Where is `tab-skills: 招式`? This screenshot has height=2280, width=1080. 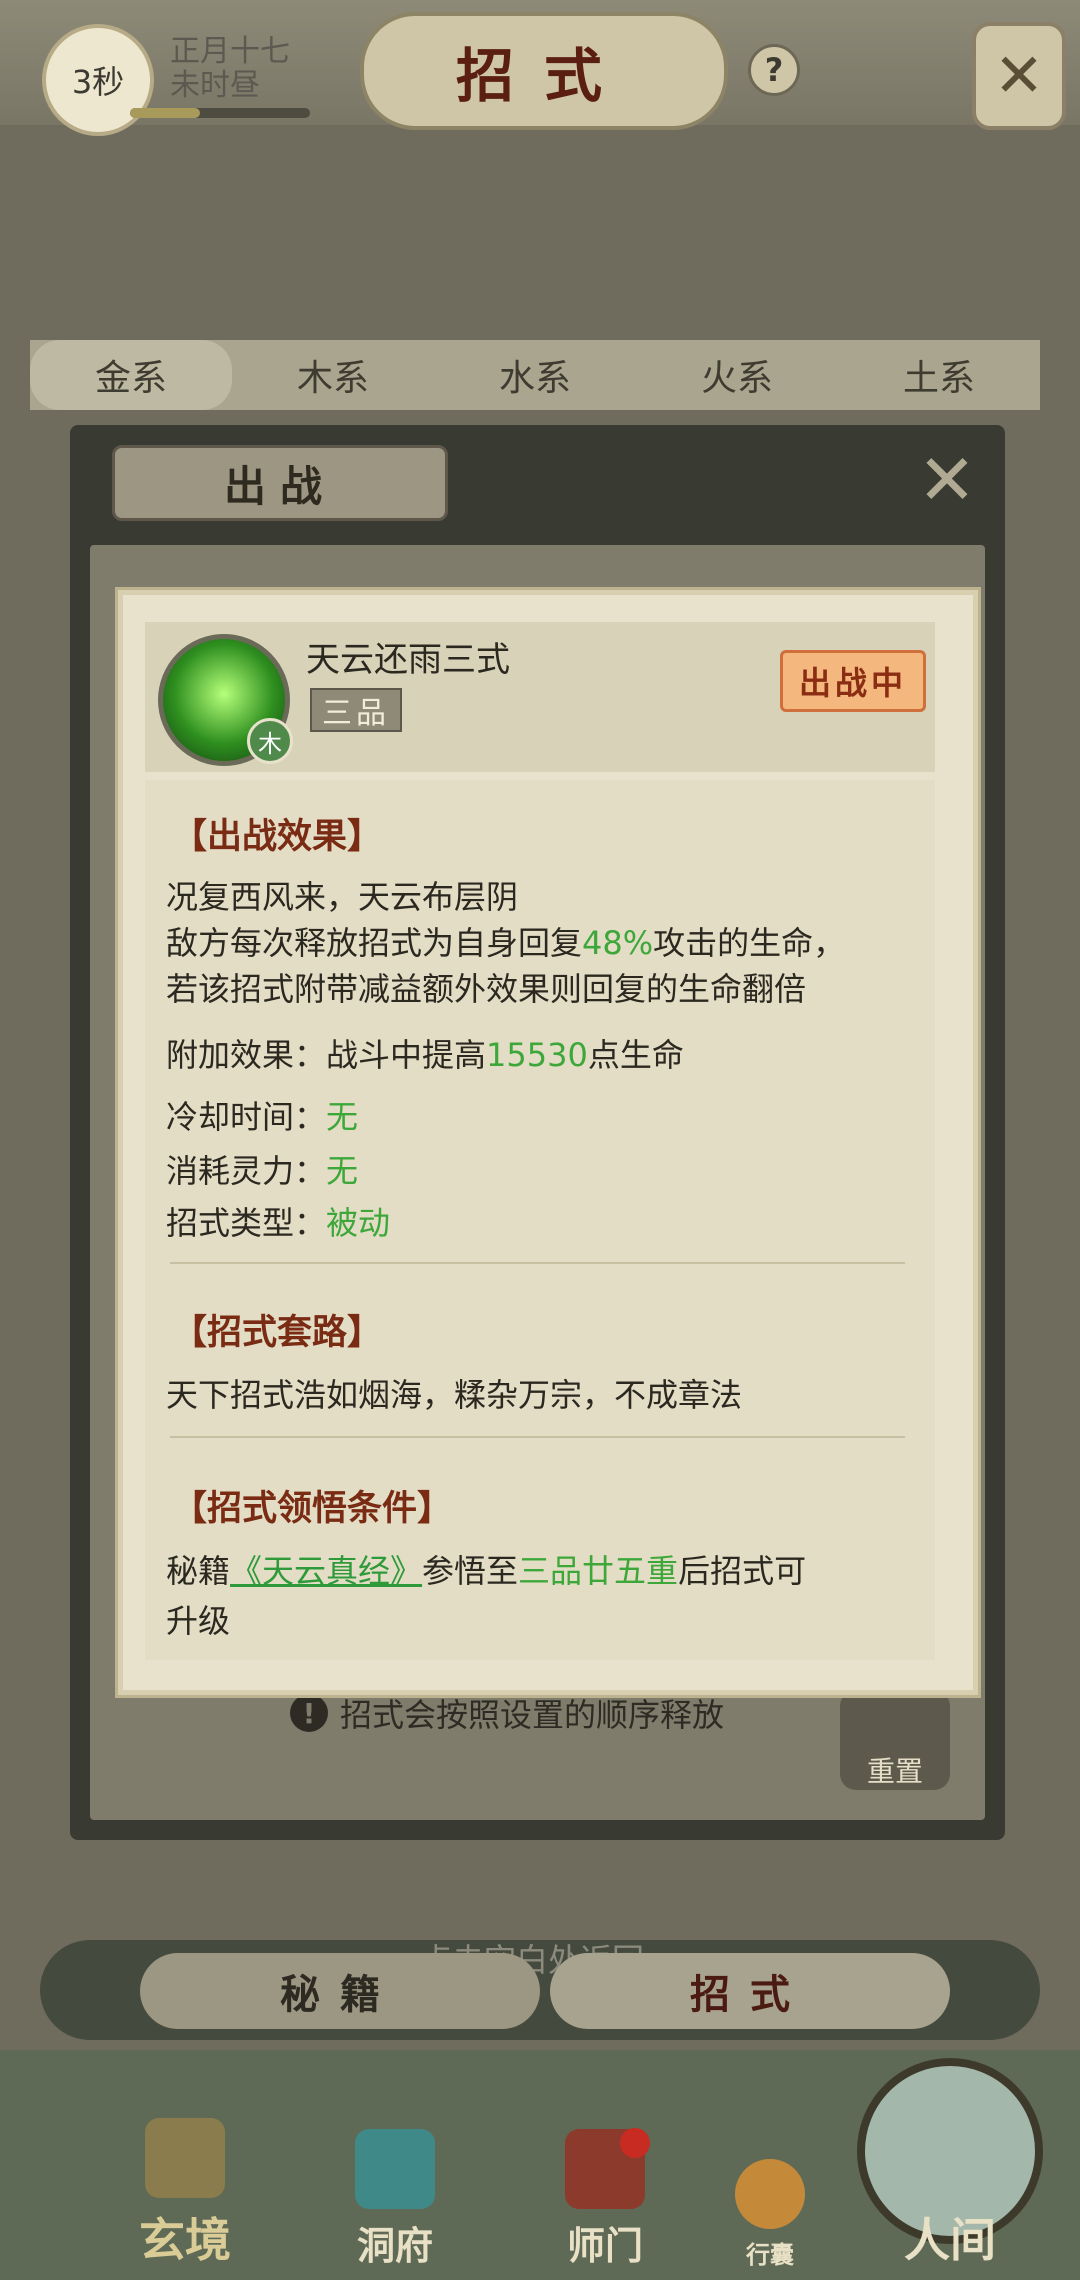 tab-skills: 招式 is located at coordinates (750, 1991).